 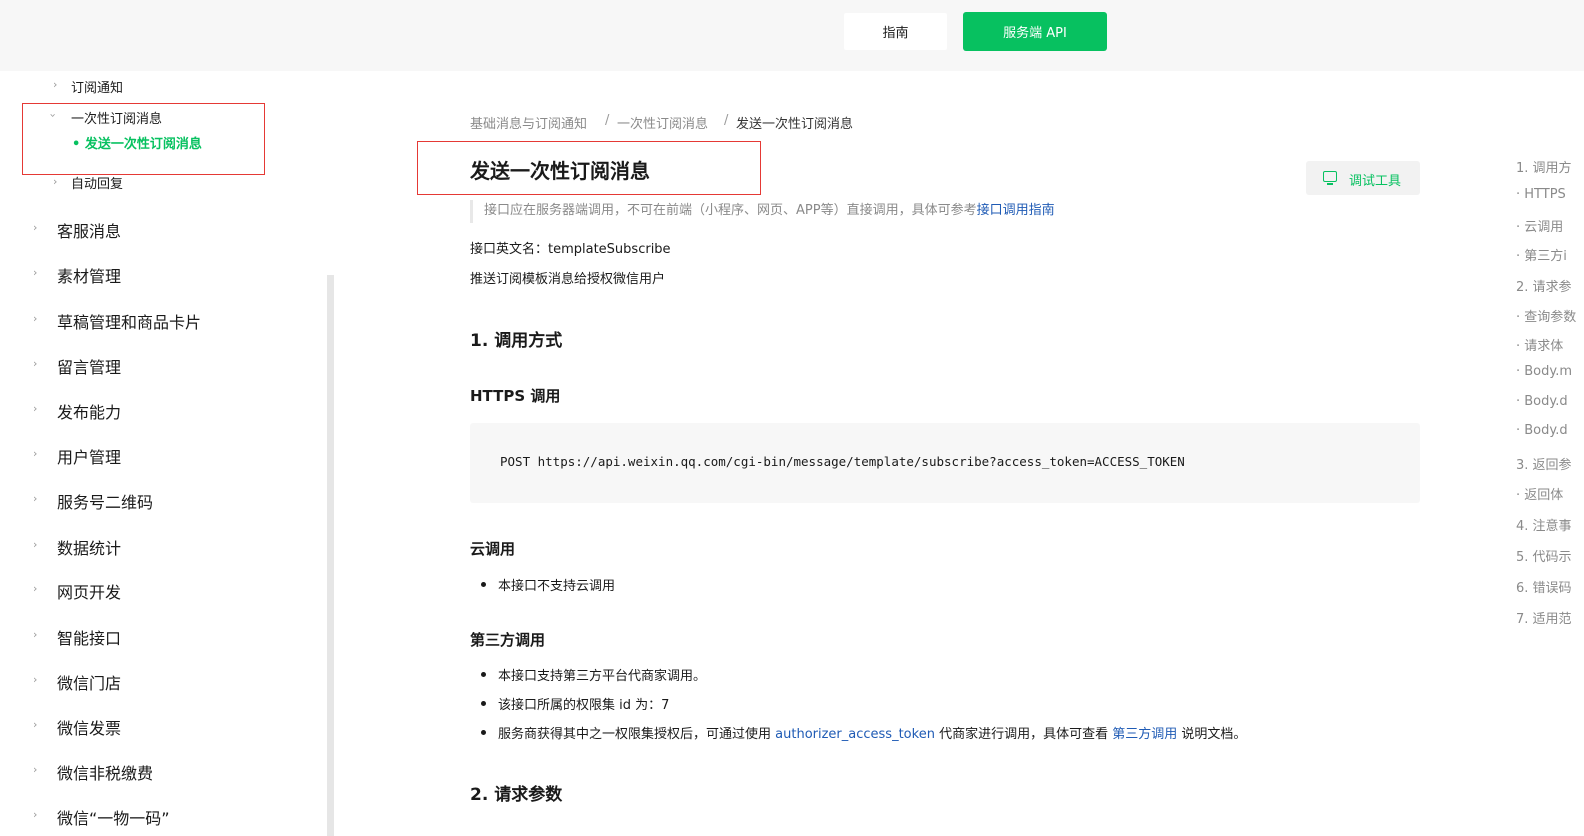 I want to click on sidebar-item-one-item-one-code: › 微信“一物一码”, so click(x=160, y=816).